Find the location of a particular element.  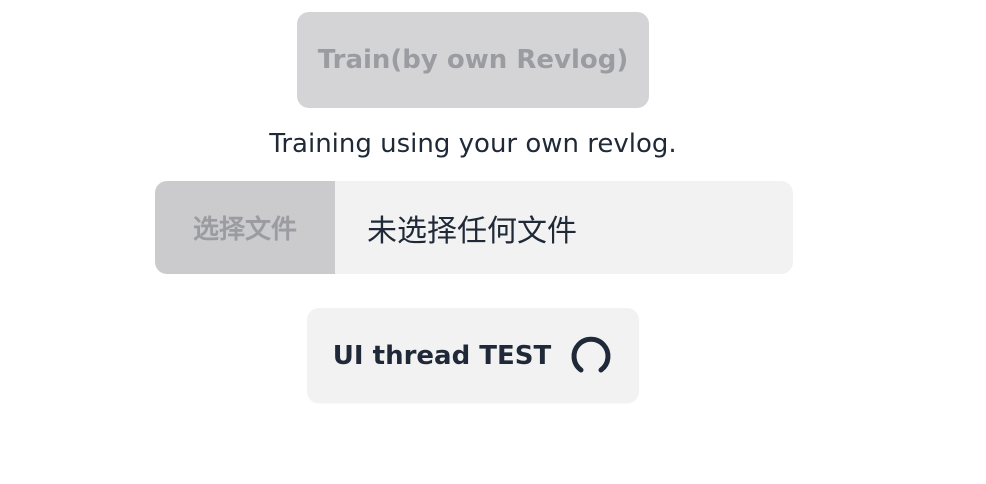

training-description: Training using your own revlog. is located at coordinates (473, 144).